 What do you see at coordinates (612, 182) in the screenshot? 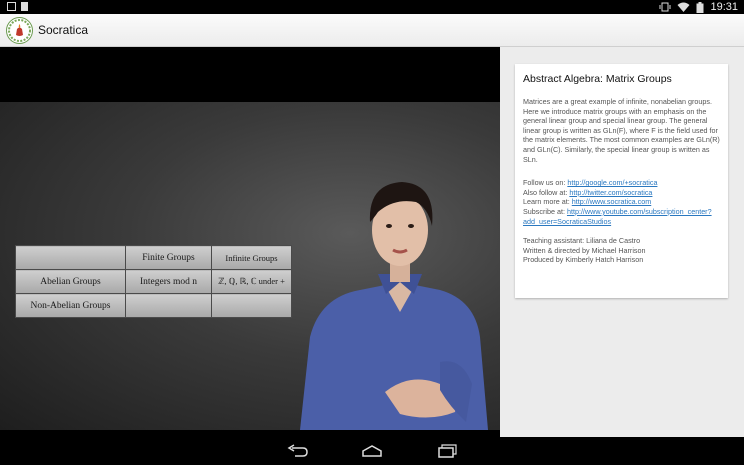
I see `google-plus-link: http://google.com/+socratica` at bounding box center [612, 182].